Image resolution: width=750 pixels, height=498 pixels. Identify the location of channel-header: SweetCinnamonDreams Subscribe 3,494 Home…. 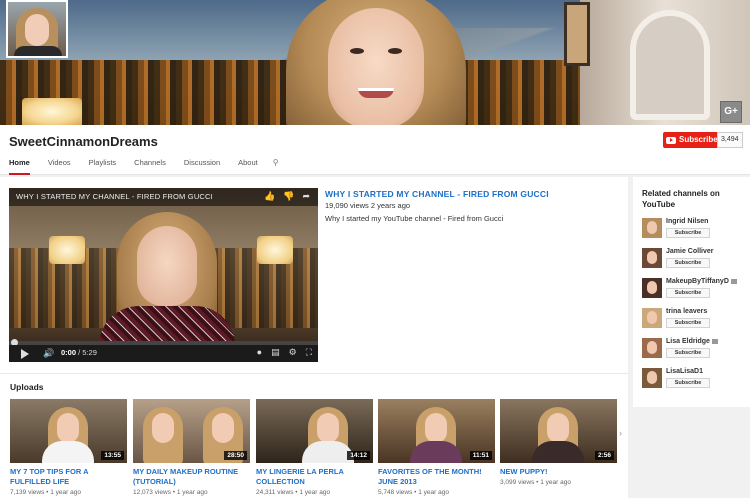
(375, 150).